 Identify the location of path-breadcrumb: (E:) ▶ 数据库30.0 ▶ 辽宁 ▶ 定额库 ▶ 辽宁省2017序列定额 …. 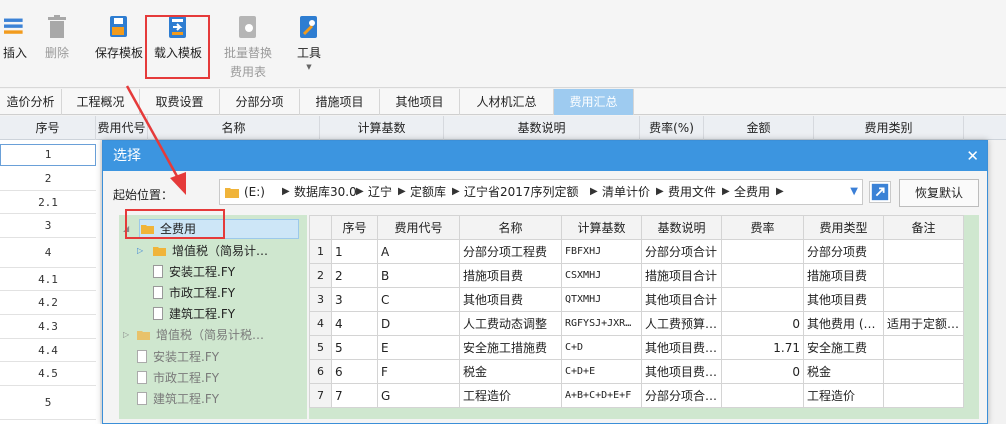
(541, 192).